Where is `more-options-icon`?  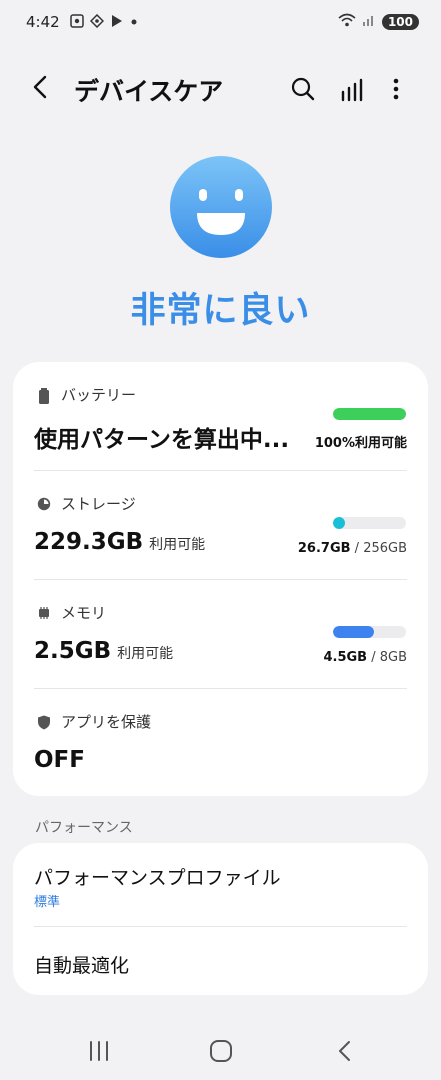
more-options-icon is located at coordinates (396, 89).